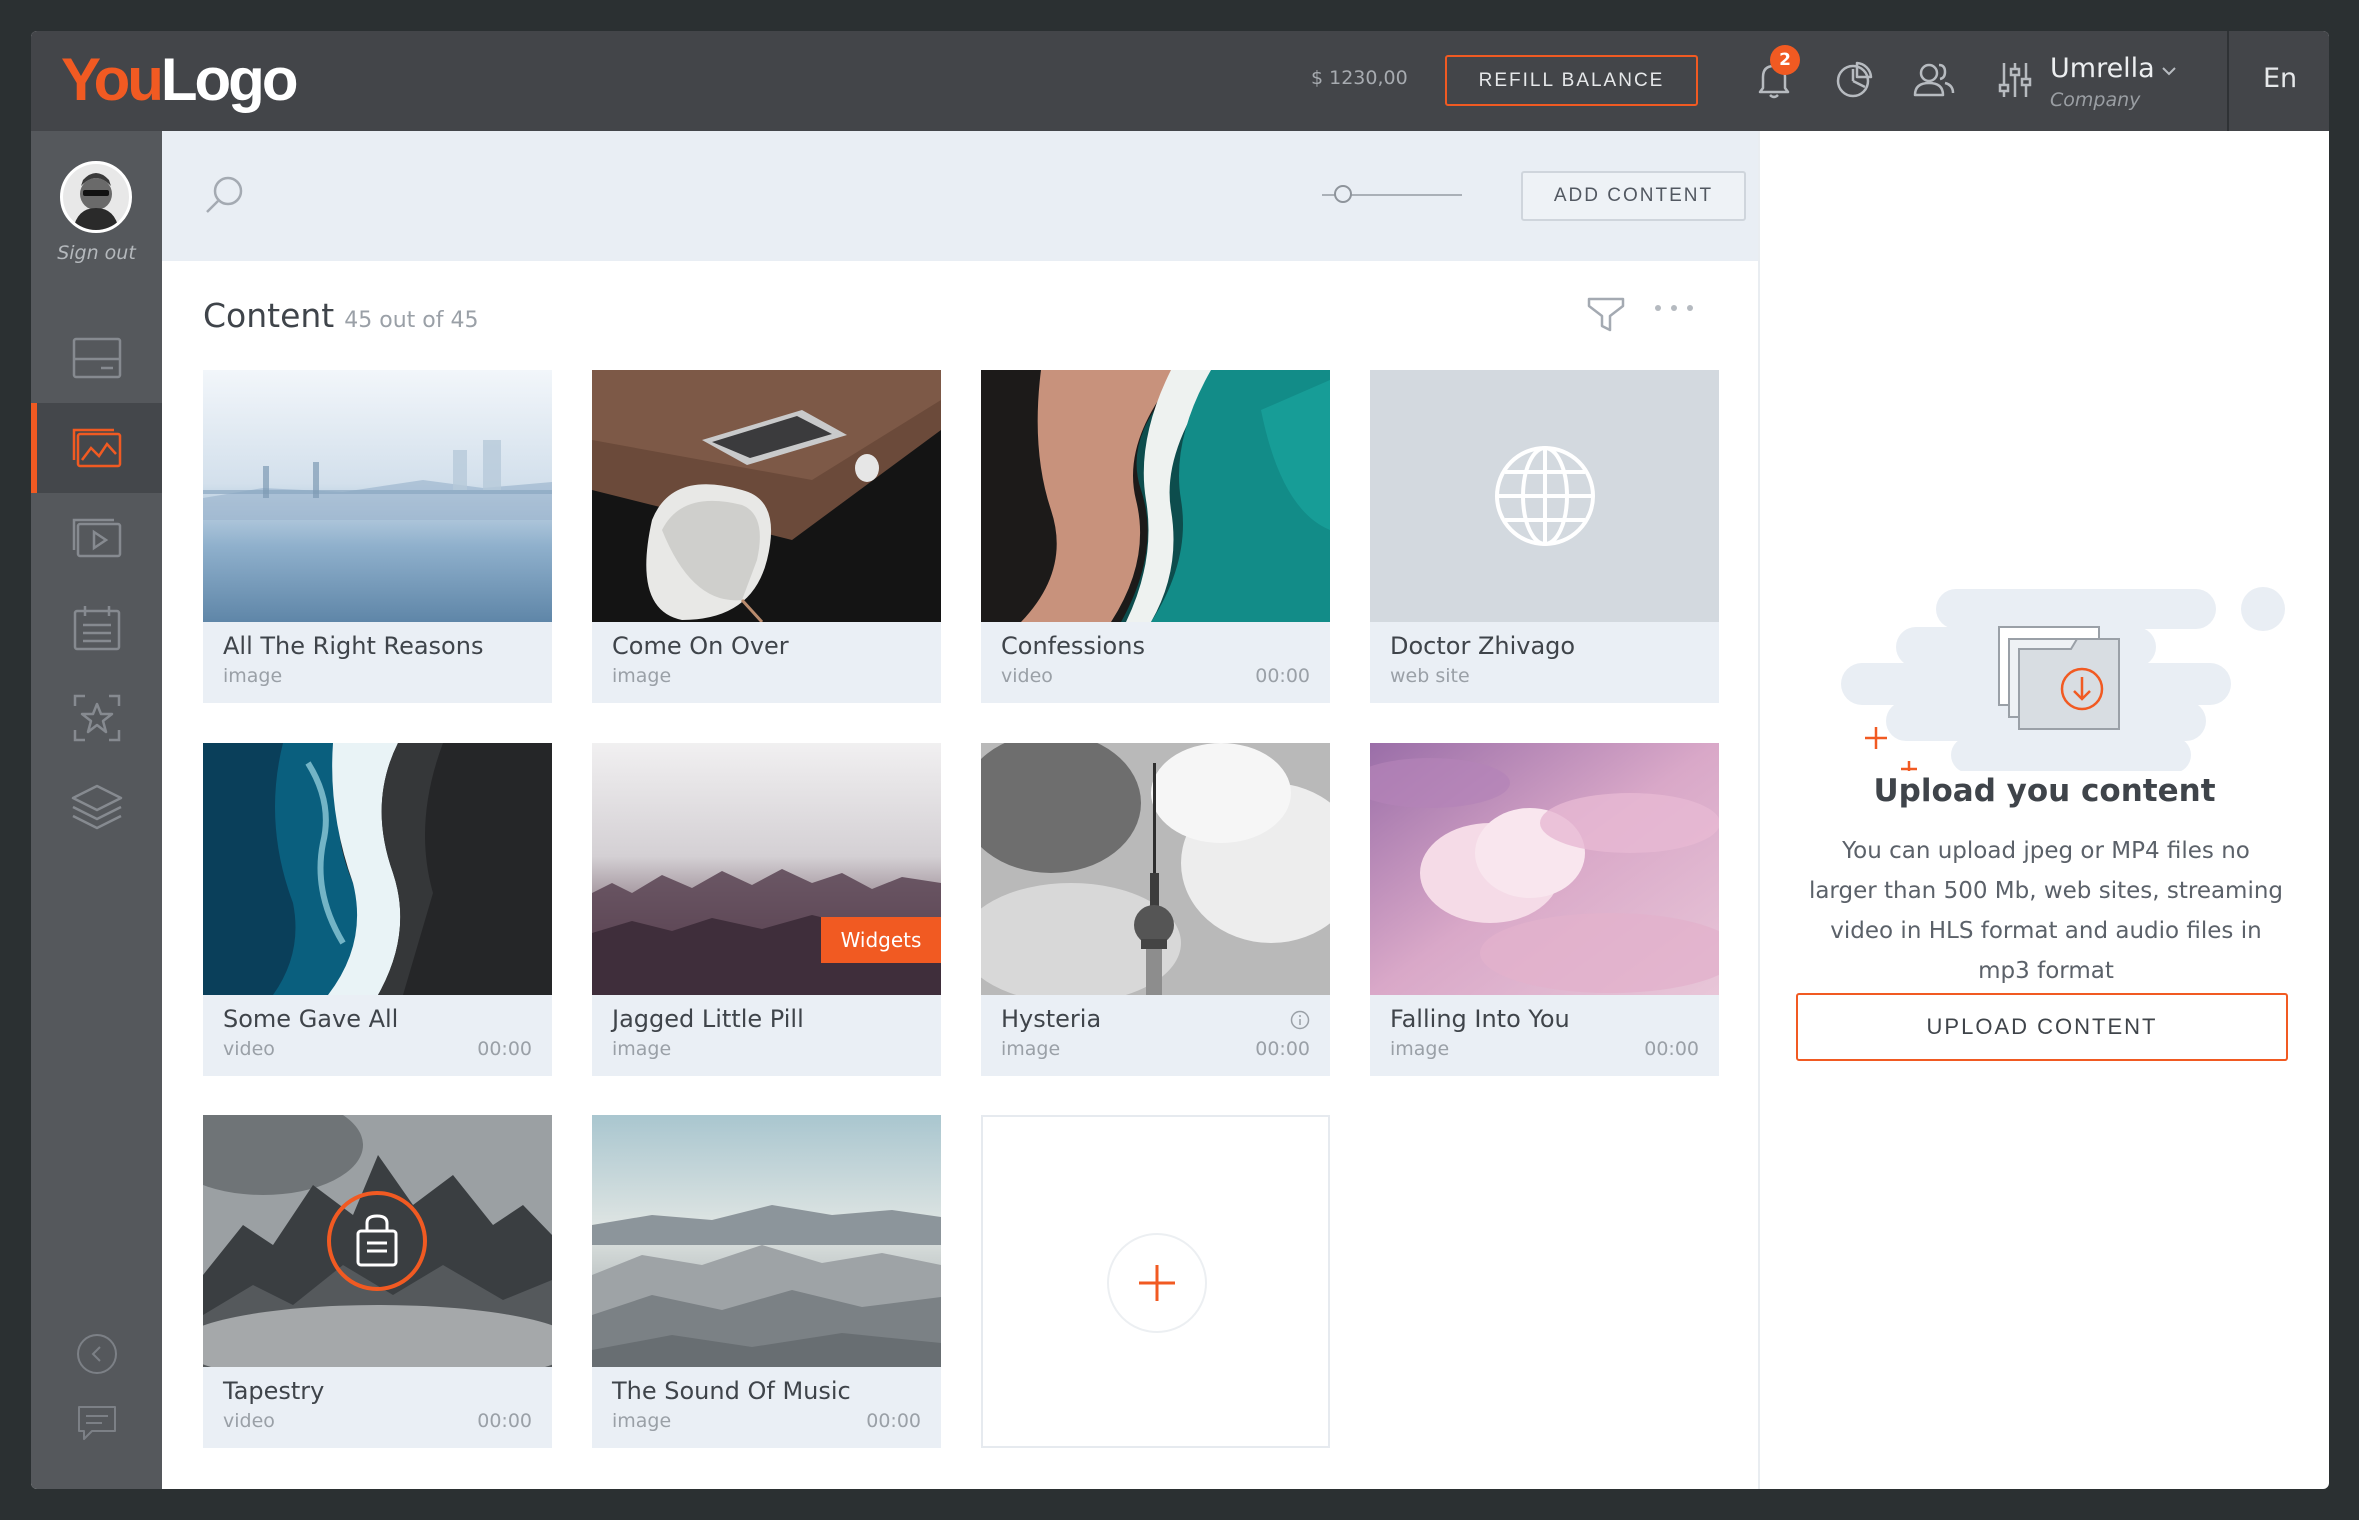 The height and width of the screenshot is (1520, 2359). I want to click on card-title: Come On Over, so click(700, 646).